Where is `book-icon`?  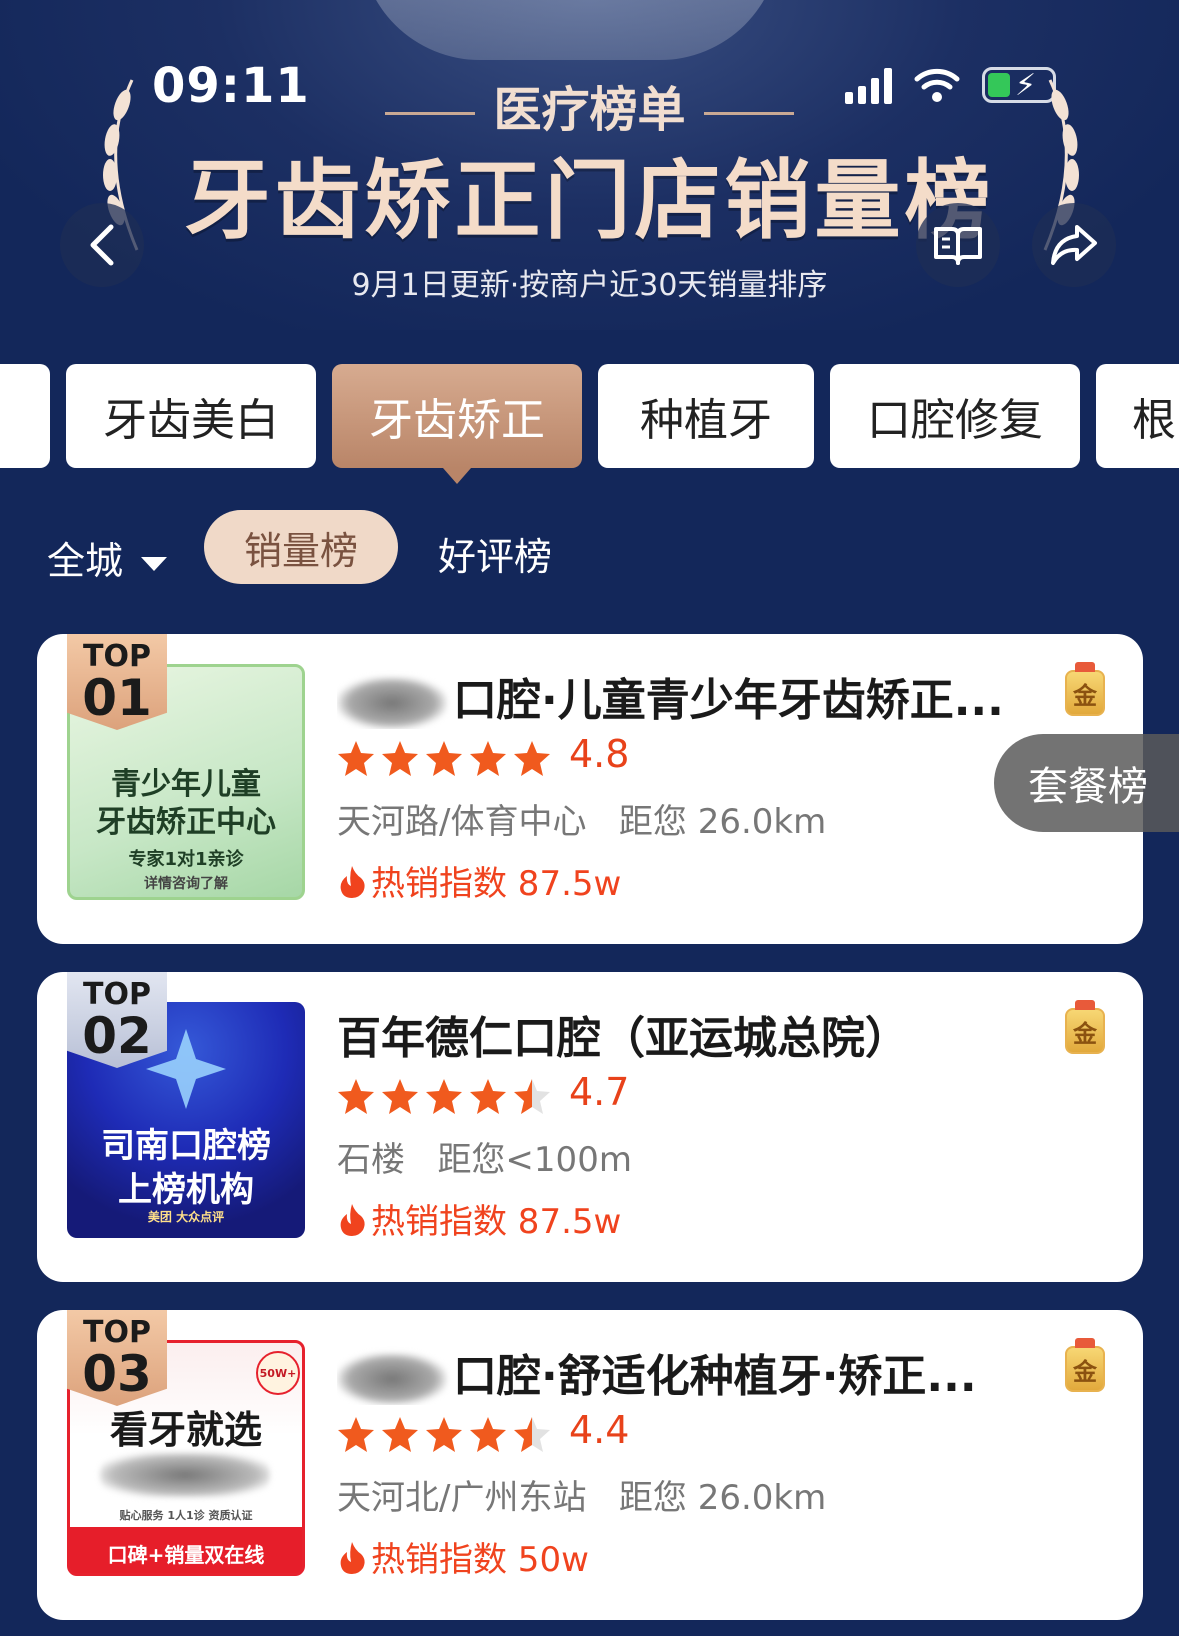
book-icon is located at coordinates (958, 246).